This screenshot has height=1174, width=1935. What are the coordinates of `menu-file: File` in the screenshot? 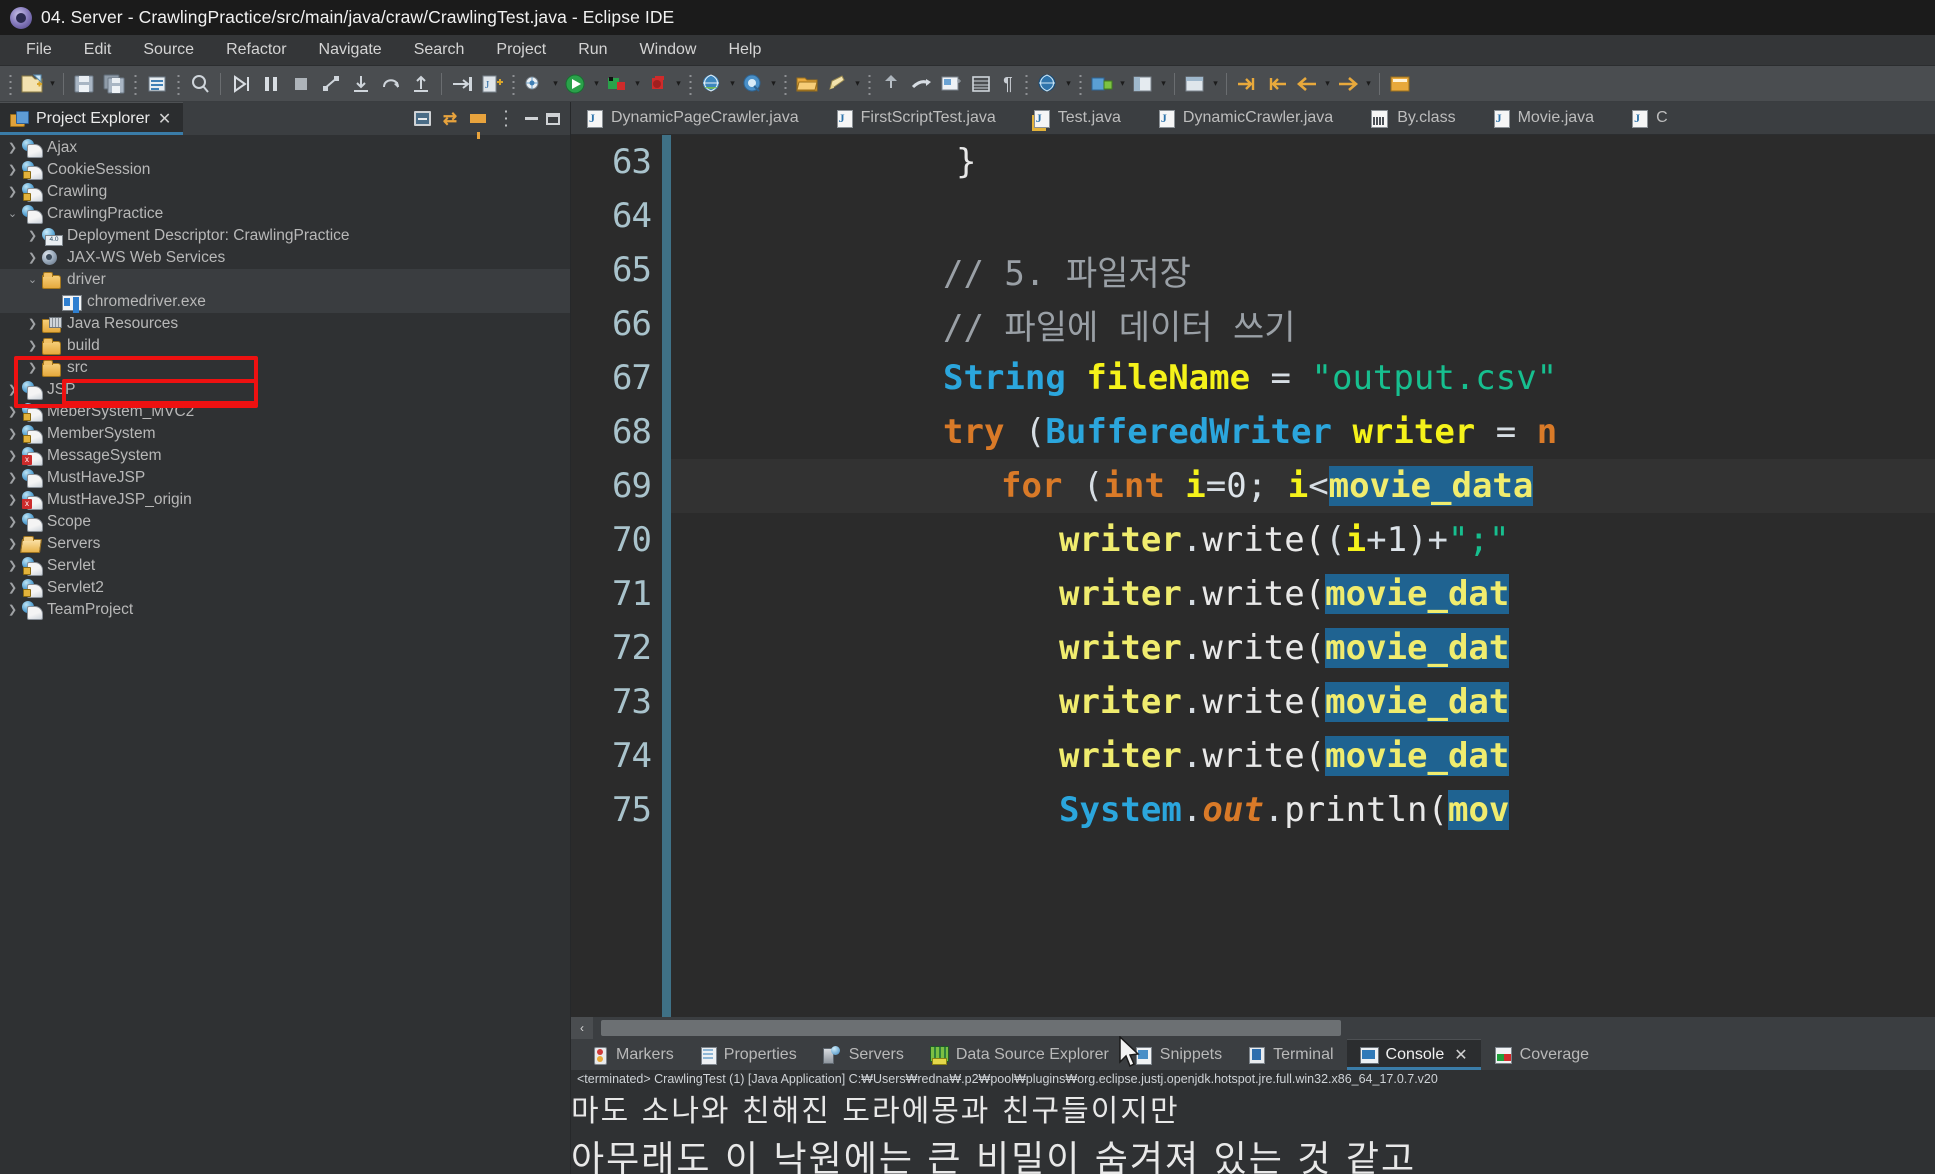 It's located at (39, 50).